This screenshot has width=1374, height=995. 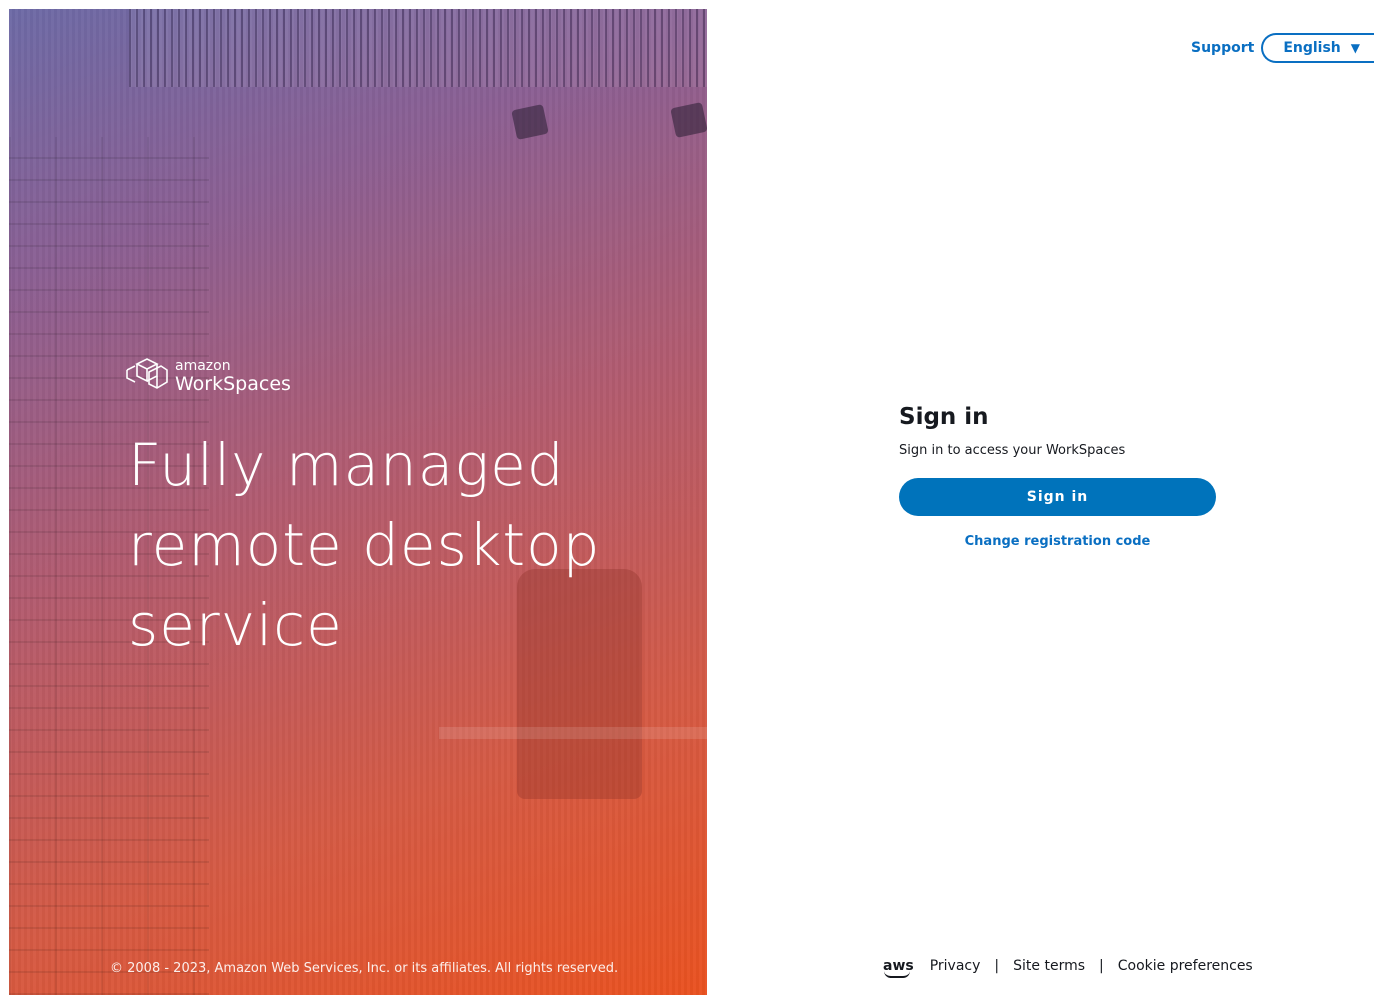 What do you see at coordinates (1355, 48) in the screenshot?
I see `caret-down-icon: ▼` at bounding box center [1355, 48].